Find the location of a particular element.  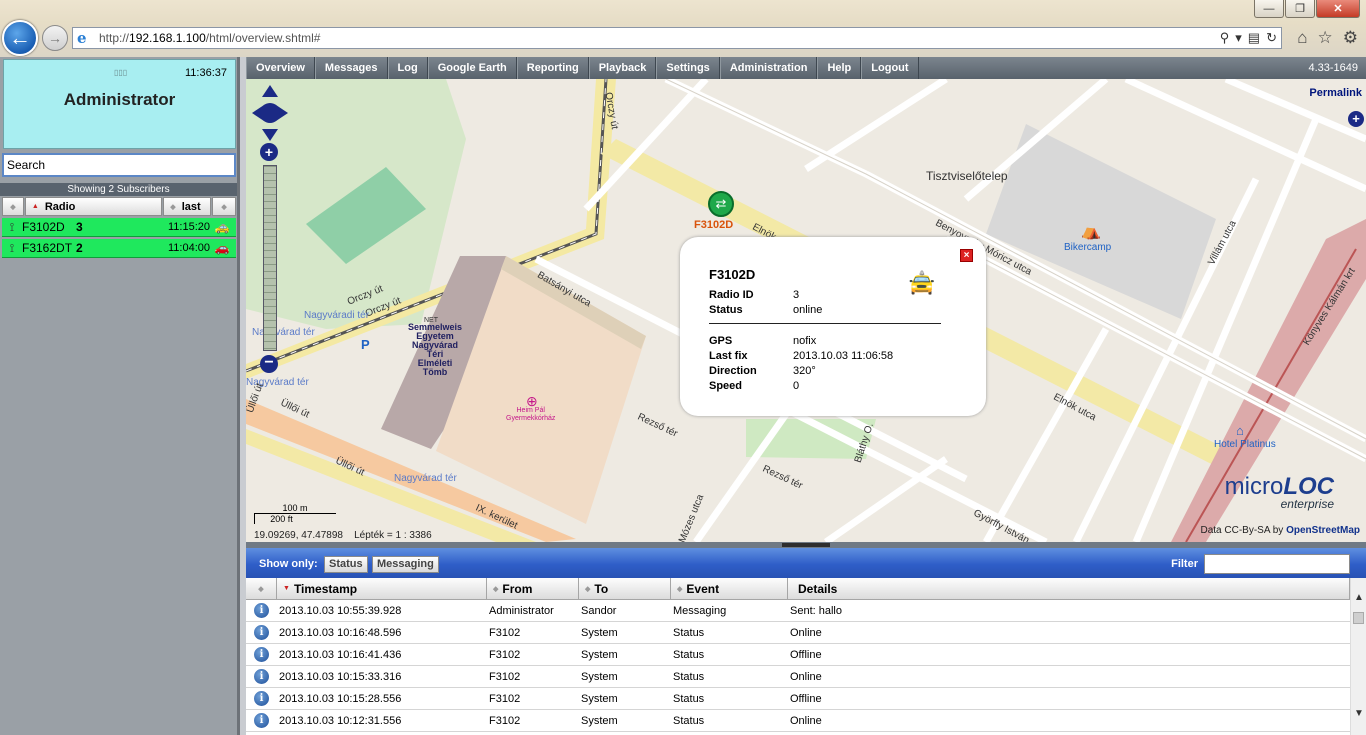

popup-close-button: × is located at coordinates (966, 255).